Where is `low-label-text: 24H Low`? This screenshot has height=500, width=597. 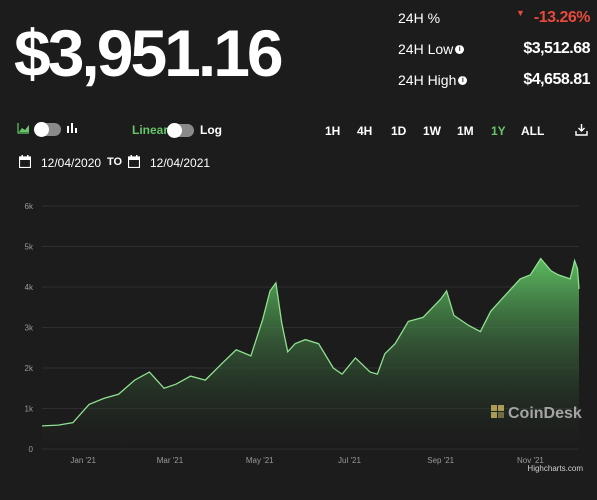 low-label-text: 24H Low is located at coordinates (426, 49).